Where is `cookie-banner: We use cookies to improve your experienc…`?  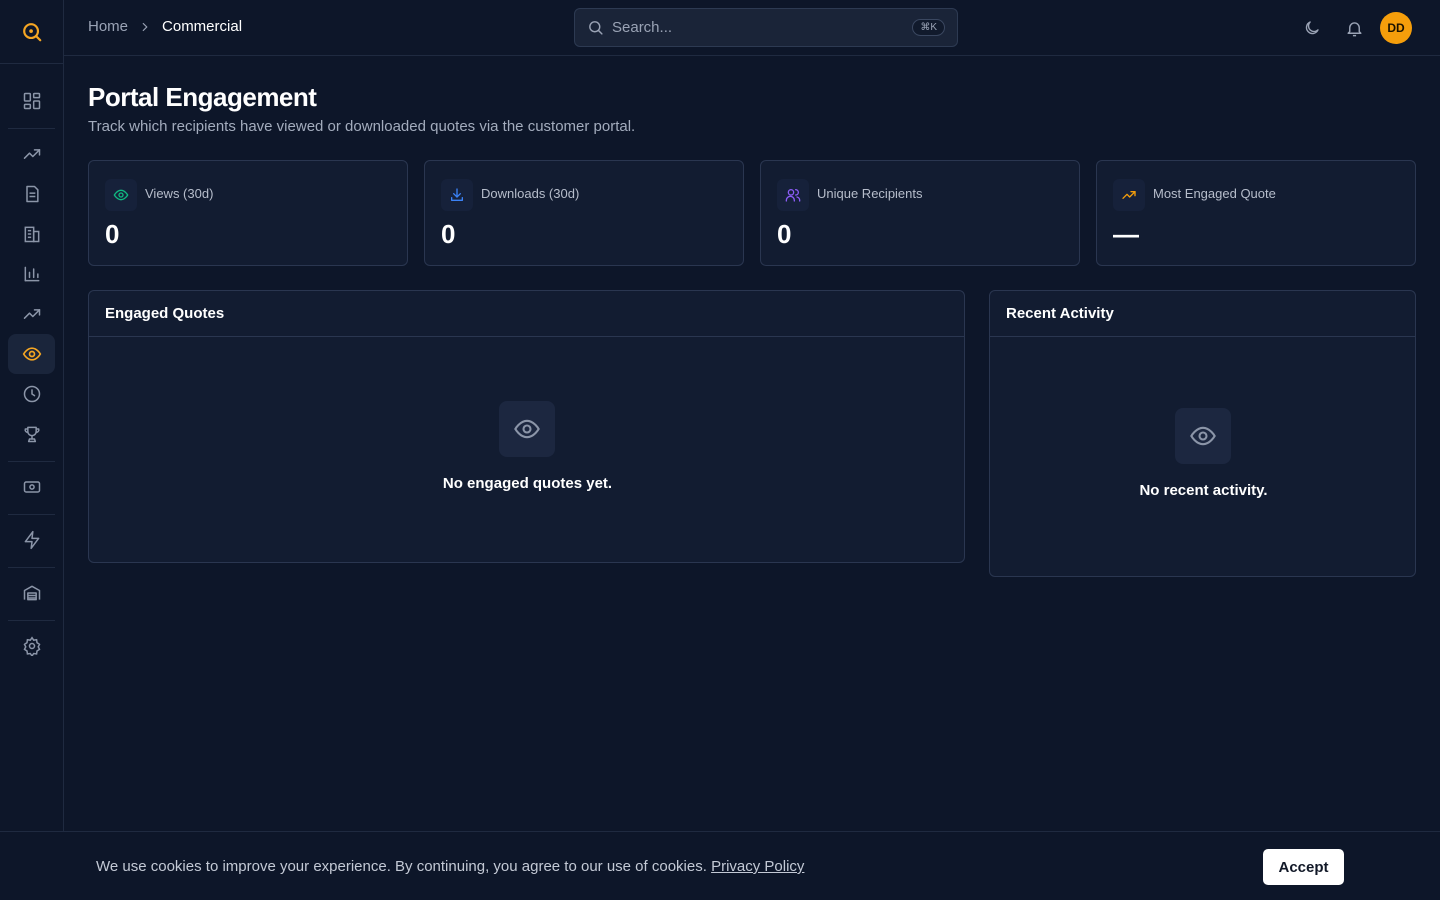 cookie-banner: We use cookies to improve your experienc… is located at coordinates (720, 865).